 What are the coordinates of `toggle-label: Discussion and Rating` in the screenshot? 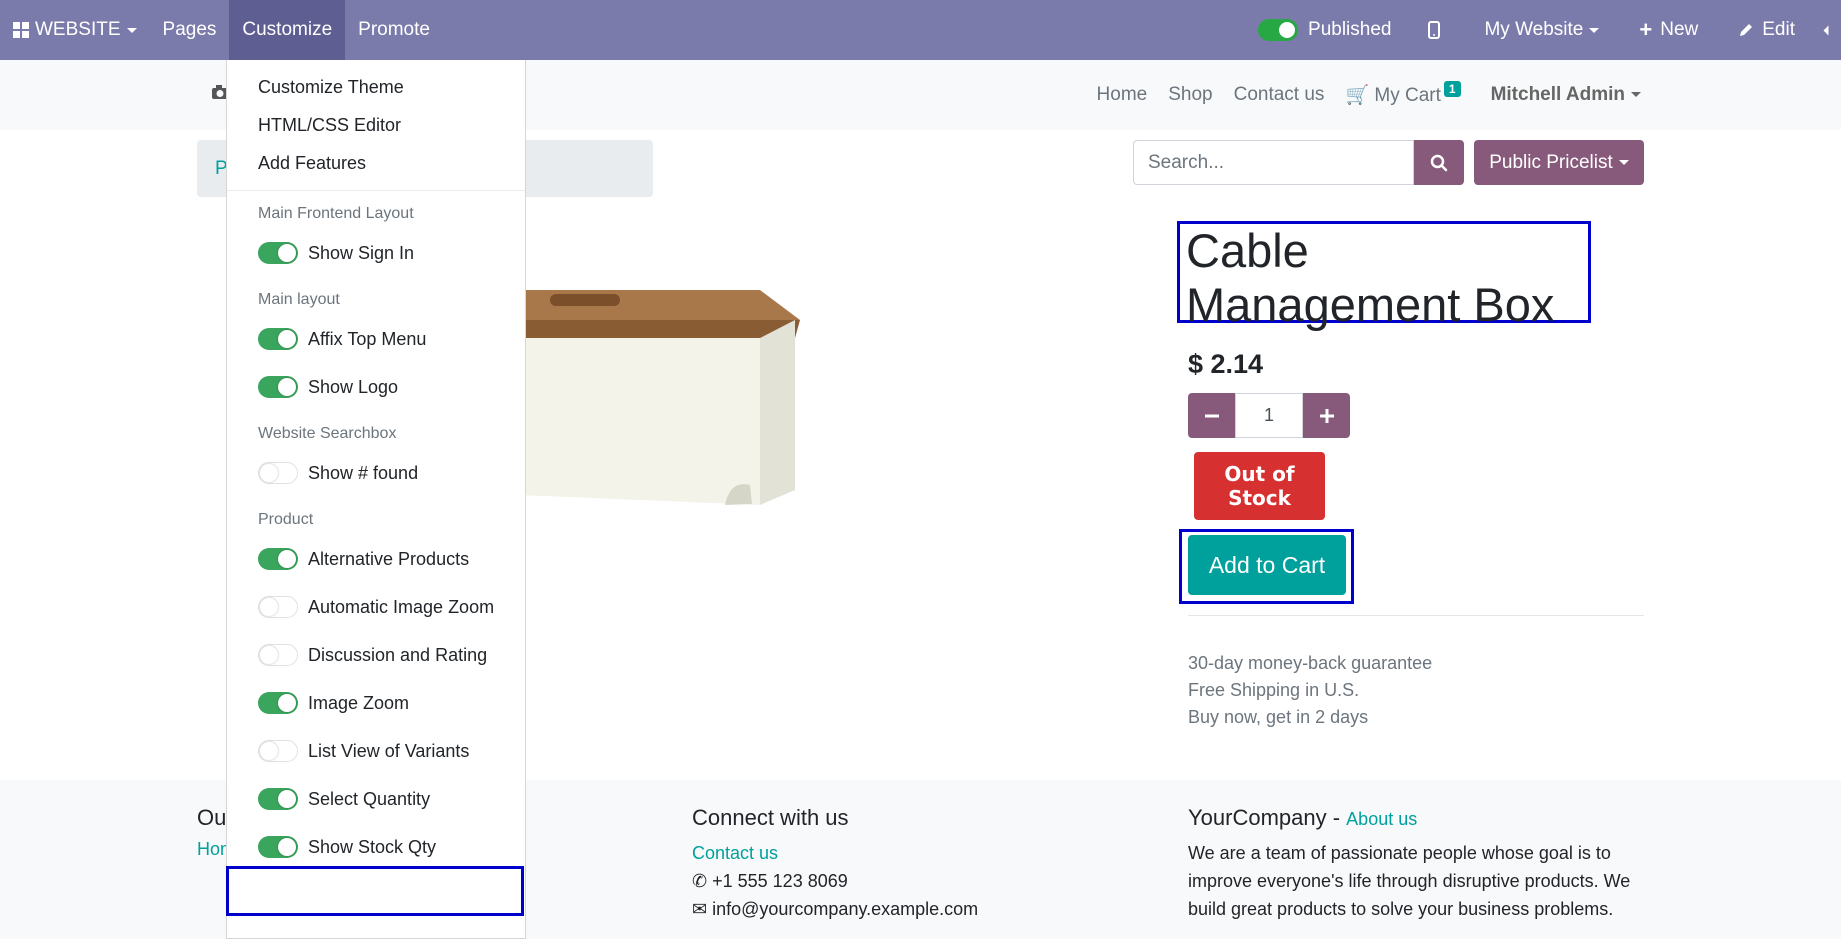 It's located at (398, 654).